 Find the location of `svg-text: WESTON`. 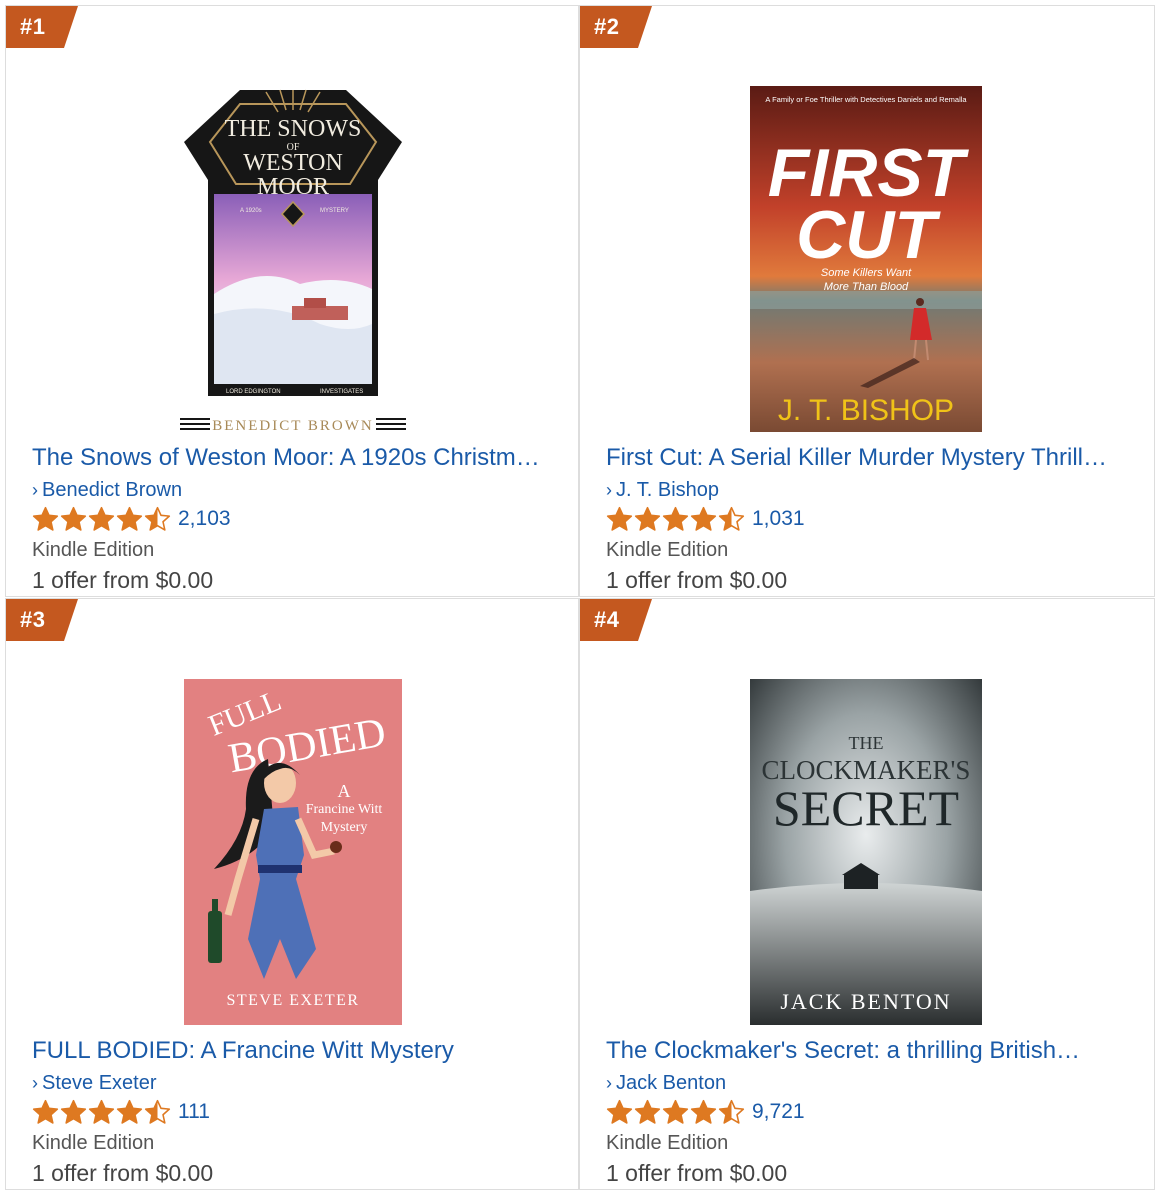

svg-text: WESTON is located at coordinates (293, 163).